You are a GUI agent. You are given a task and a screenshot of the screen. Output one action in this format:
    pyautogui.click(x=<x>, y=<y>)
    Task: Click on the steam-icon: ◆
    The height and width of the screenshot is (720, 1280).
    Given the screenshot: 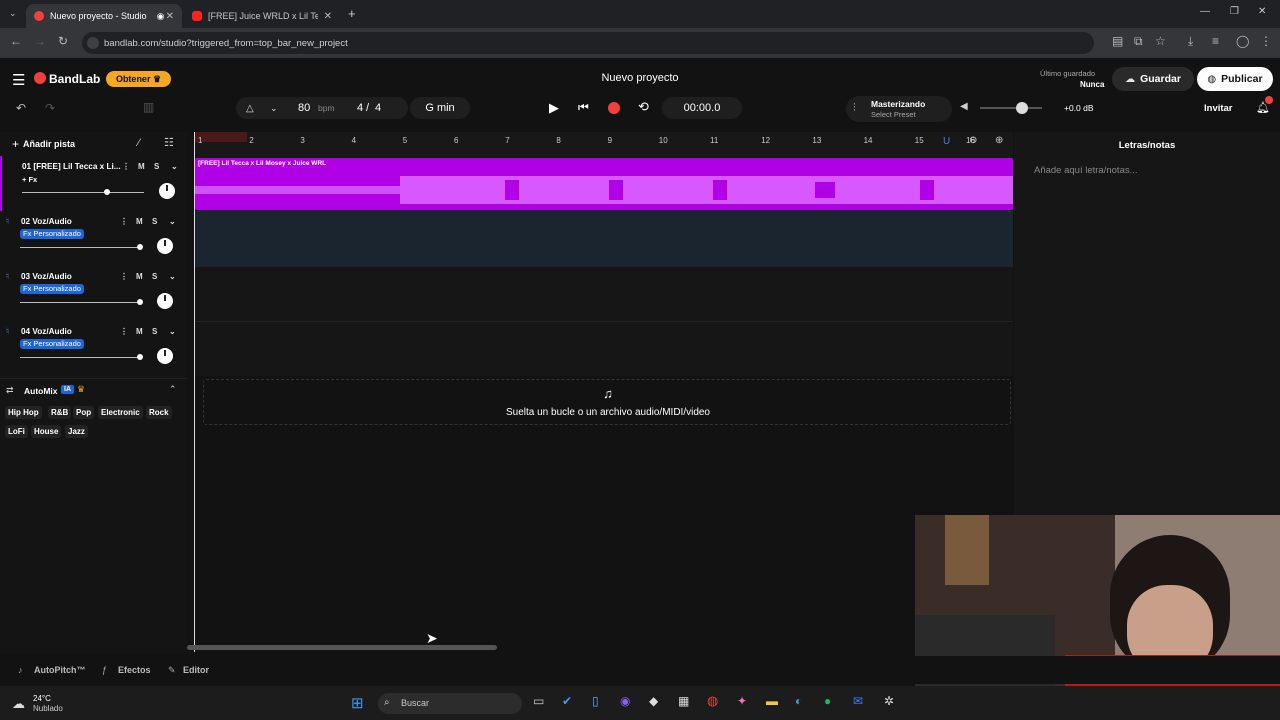 What is the action you would take?
    pyautogui.click(x=653, y=701)
    